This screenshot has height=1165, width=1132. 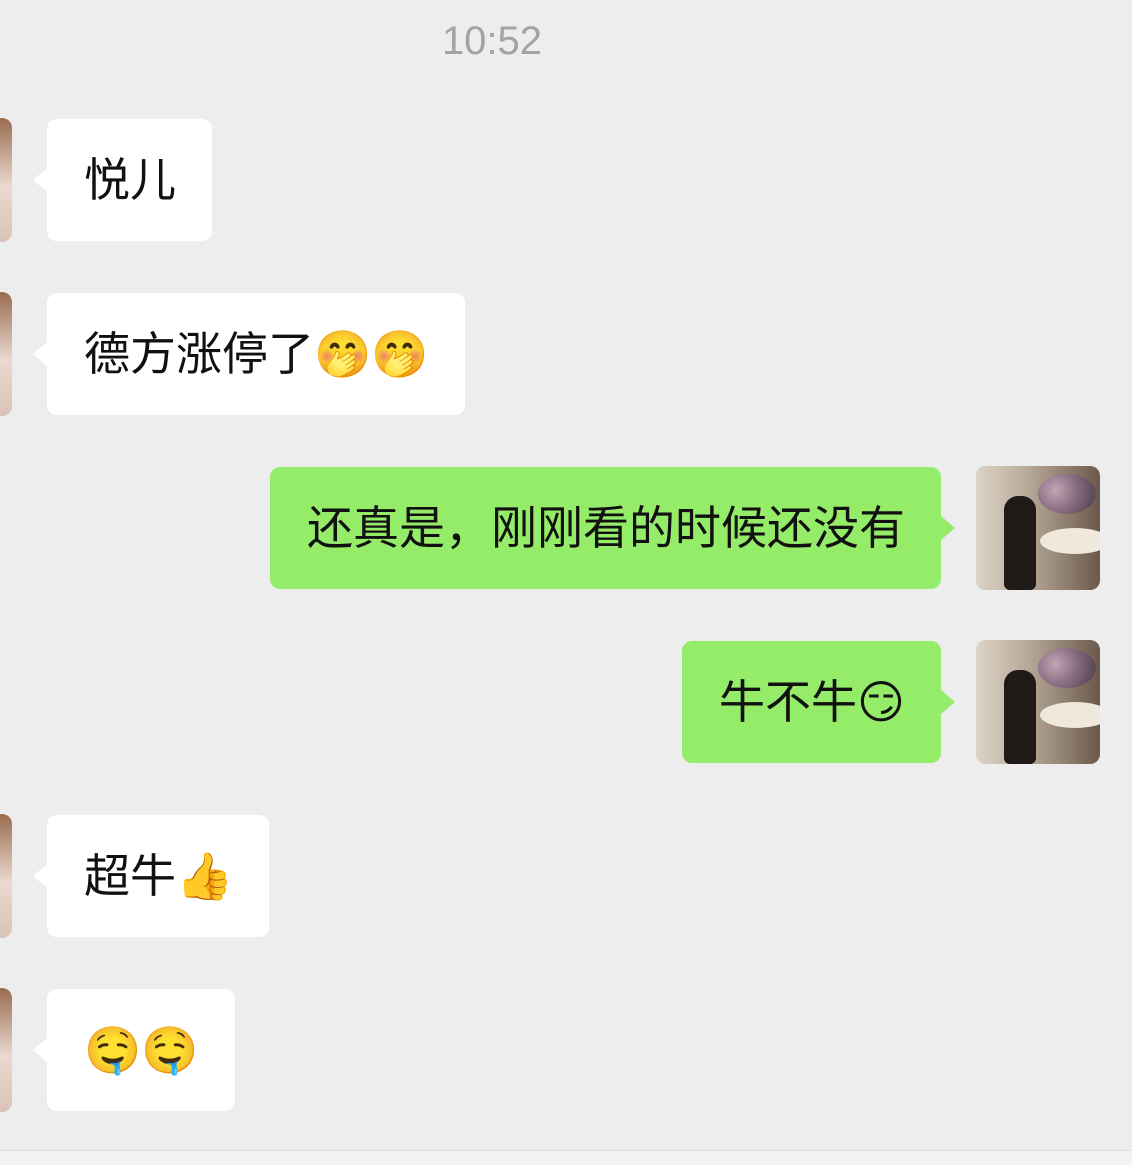 I want to click on incoming-message-bubble: 悦儿, so click(x=122, y=180).